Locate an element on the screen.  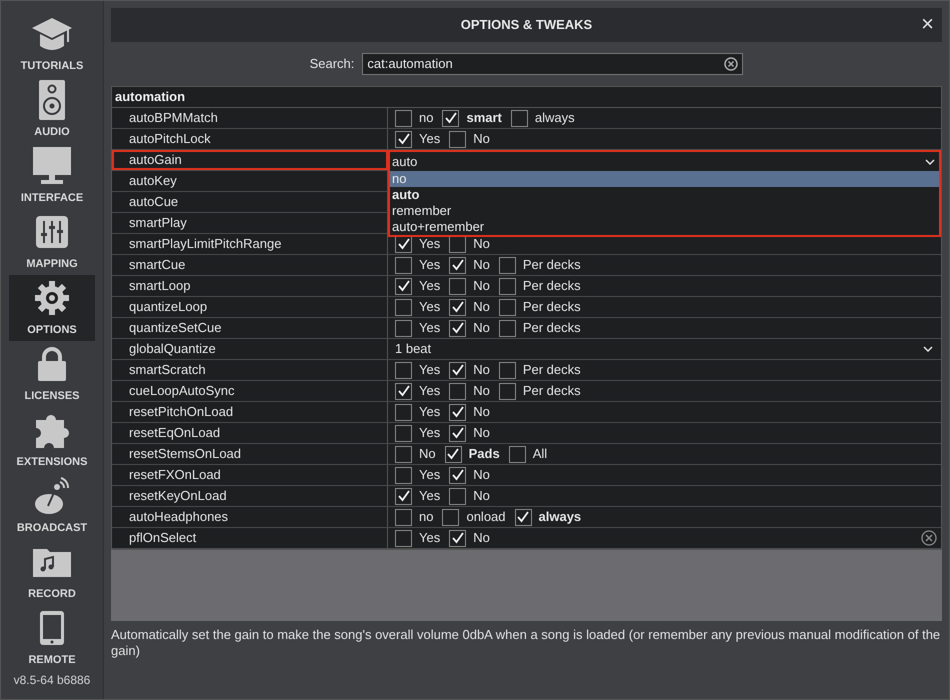
clear-icon is located at coordinates (731, 64).